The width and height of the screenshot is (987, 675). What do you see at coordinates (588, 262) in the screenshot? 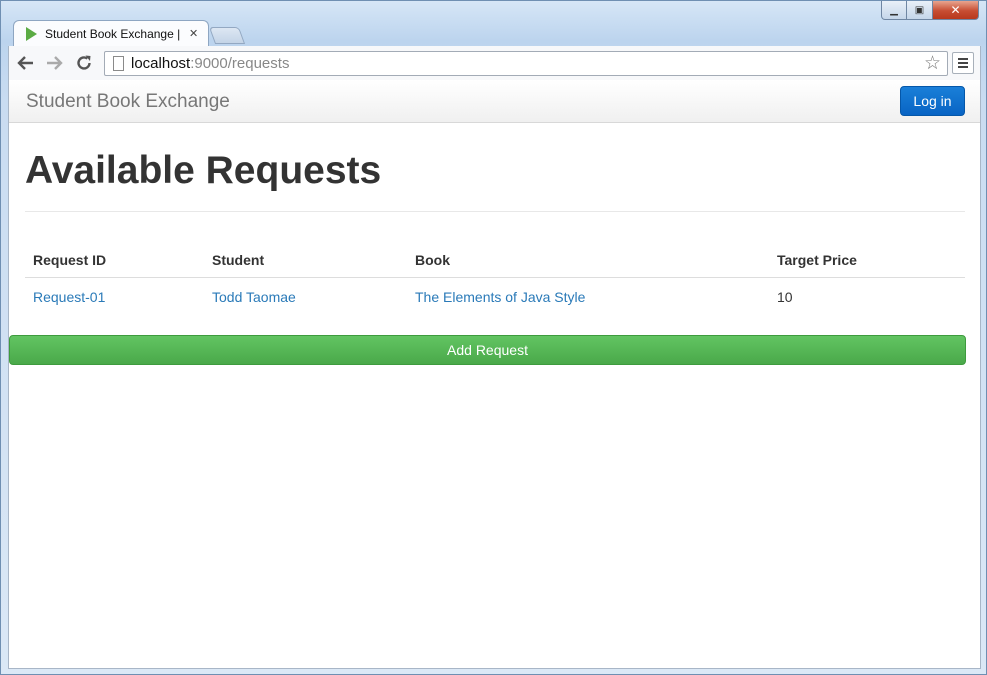
I see `column-header-book: Book` at bounding box center [588, 262].